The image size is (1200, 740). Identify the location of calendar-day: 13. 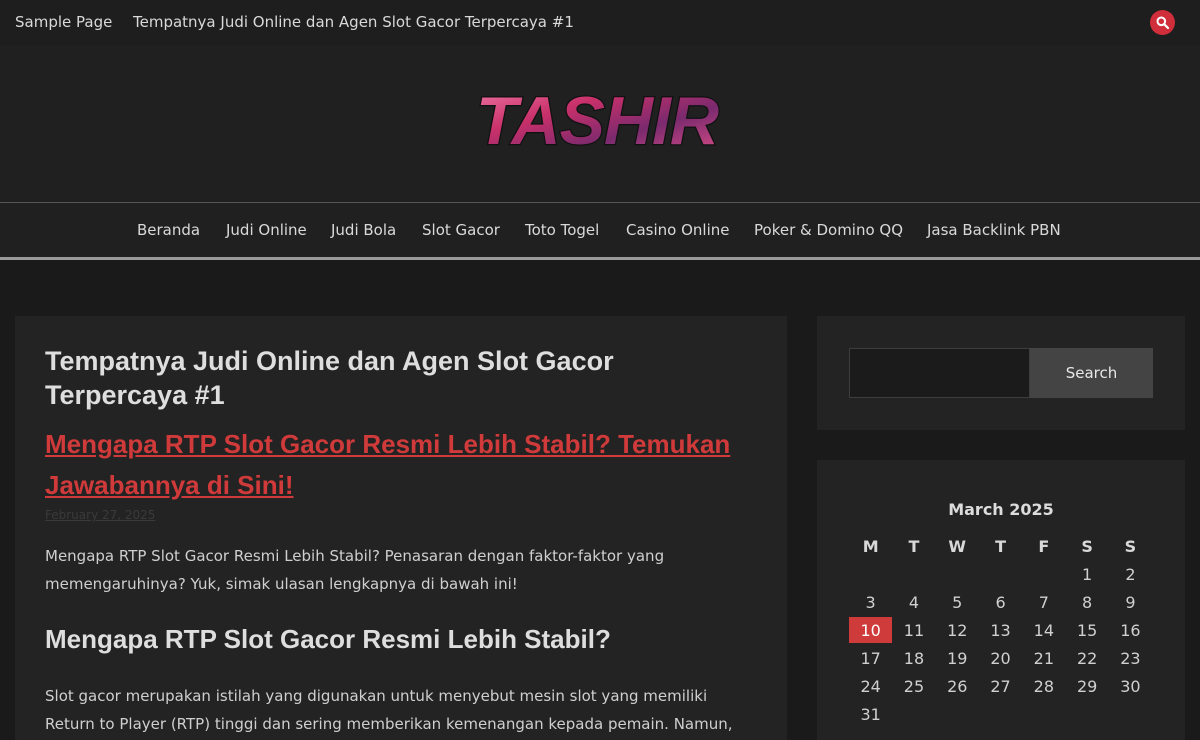
(1000, 630).